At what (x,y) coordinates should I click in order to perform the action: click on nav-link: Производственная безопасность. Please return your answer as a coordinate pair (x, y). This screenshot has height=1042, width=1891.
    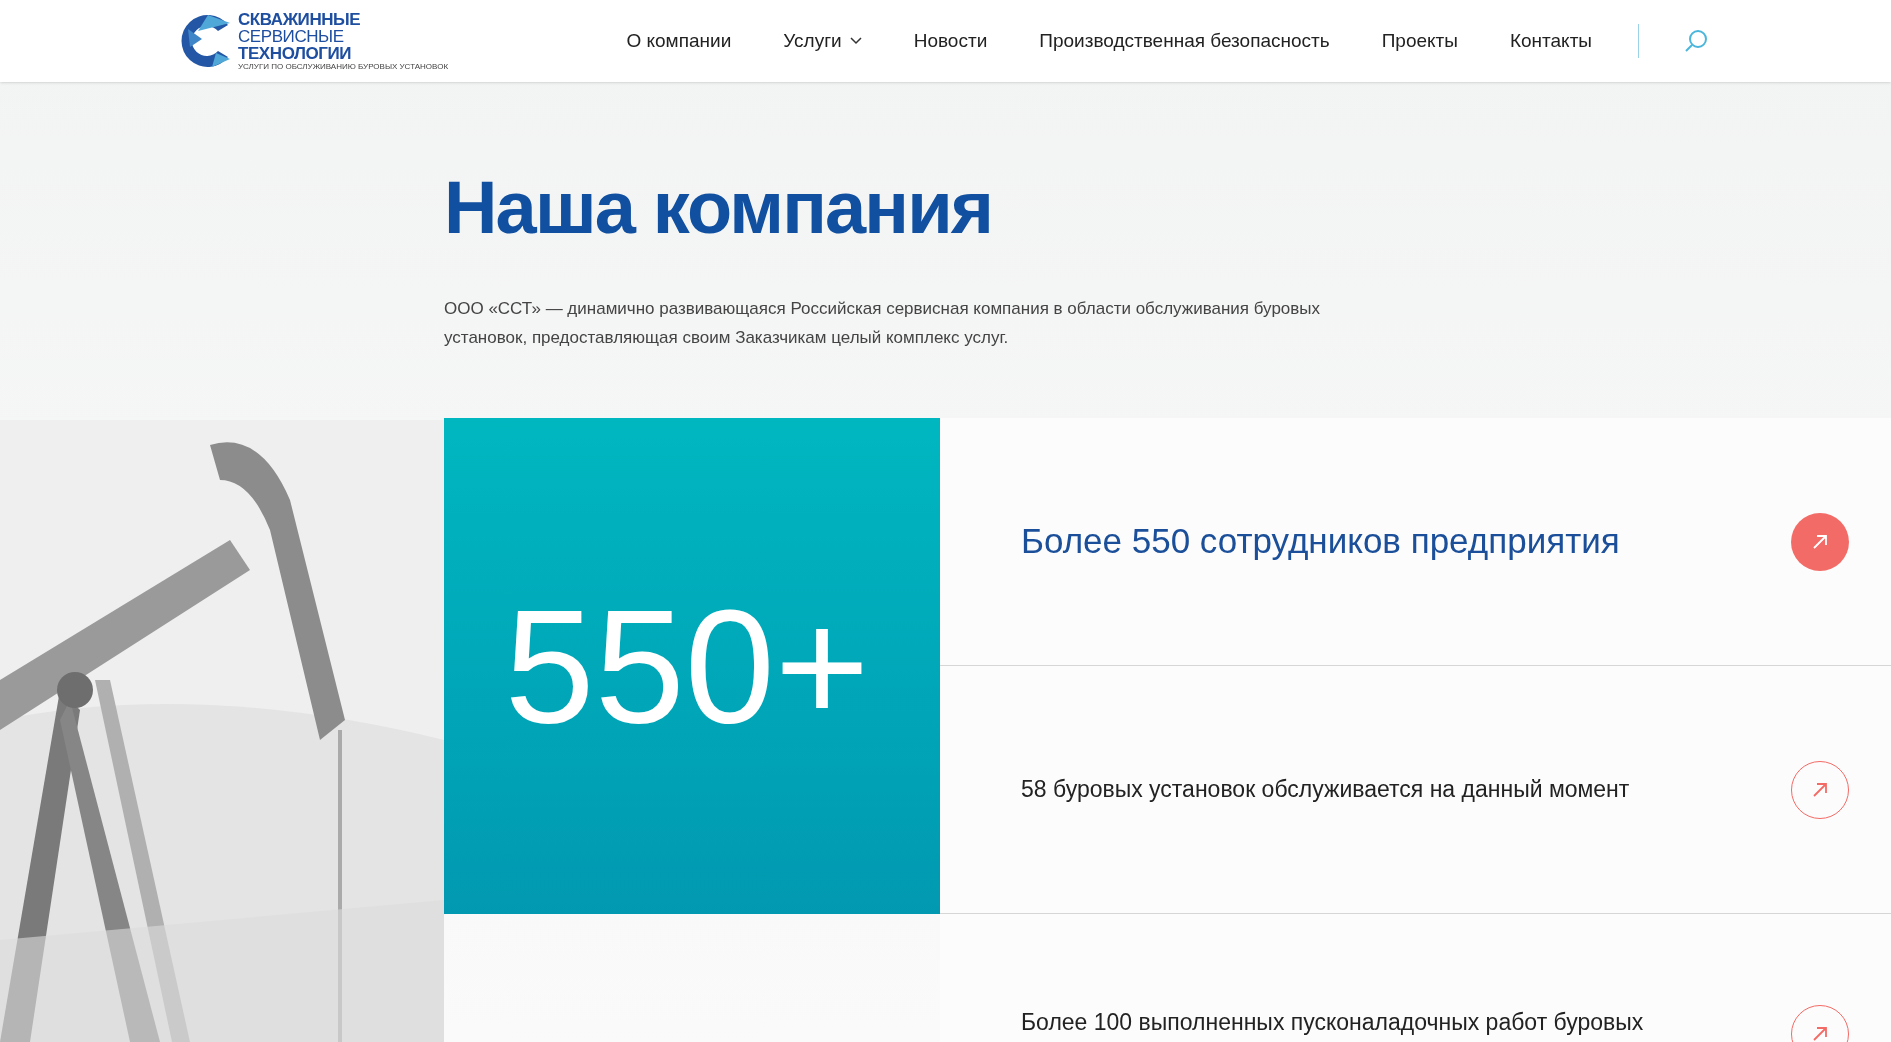
    Looking at the image, I should click on (1184, 41).